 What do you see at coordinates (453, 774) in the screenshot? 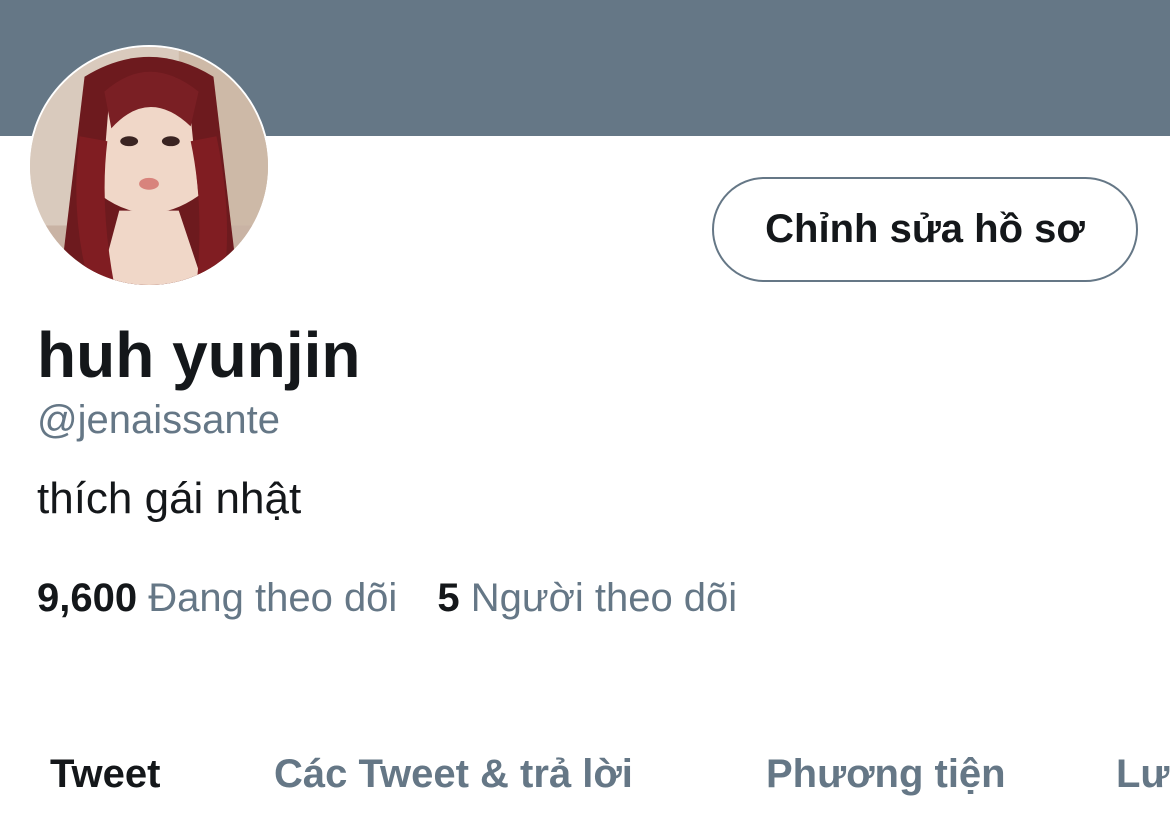
I see `tab-tweets-and-replies: Các Tweet & trả lời` at bounding box center [453, 774].